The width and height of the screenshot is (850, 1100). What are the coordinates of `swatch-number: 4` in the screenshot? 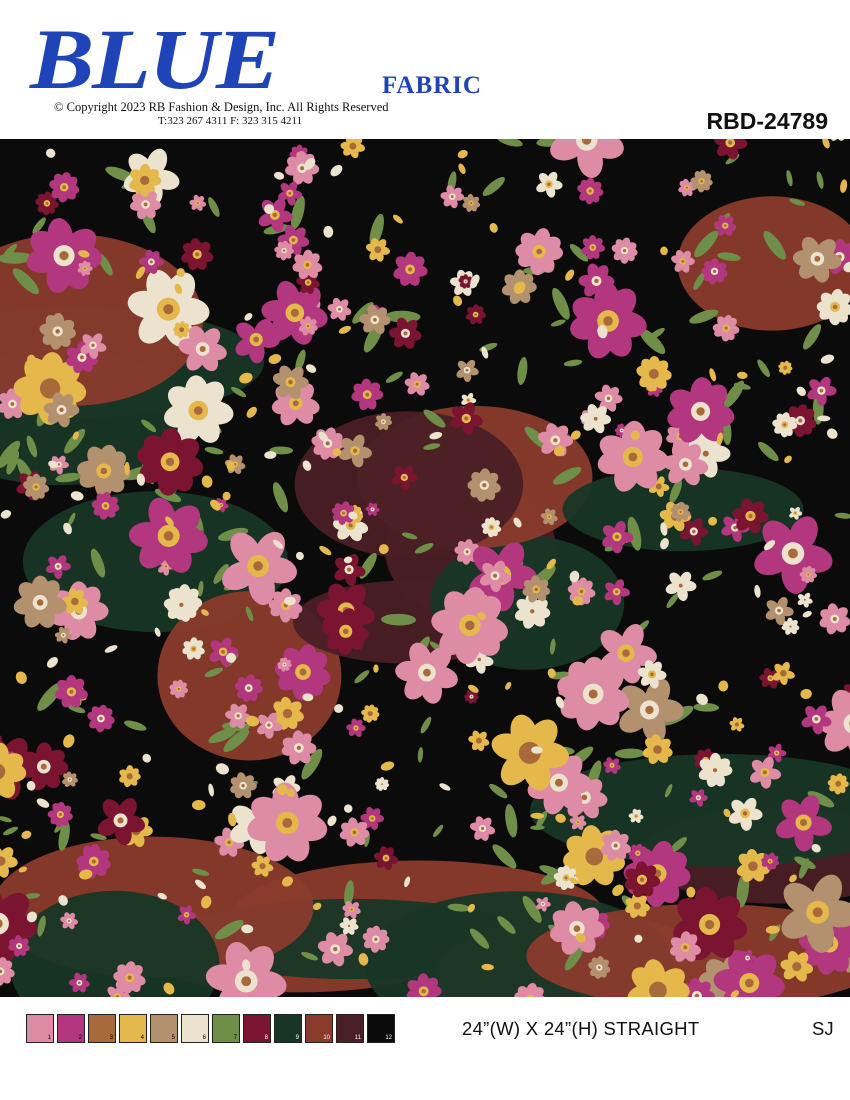 It's located at (142, 1038).